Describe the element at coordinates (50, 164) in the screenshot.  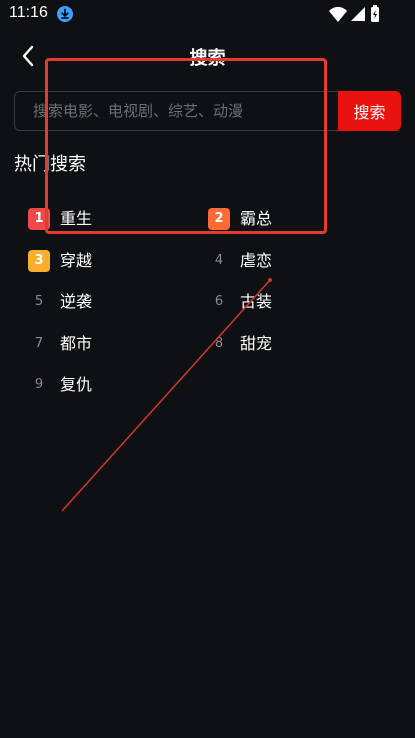
I see `hot-search-title: 热门搜索` at that location.